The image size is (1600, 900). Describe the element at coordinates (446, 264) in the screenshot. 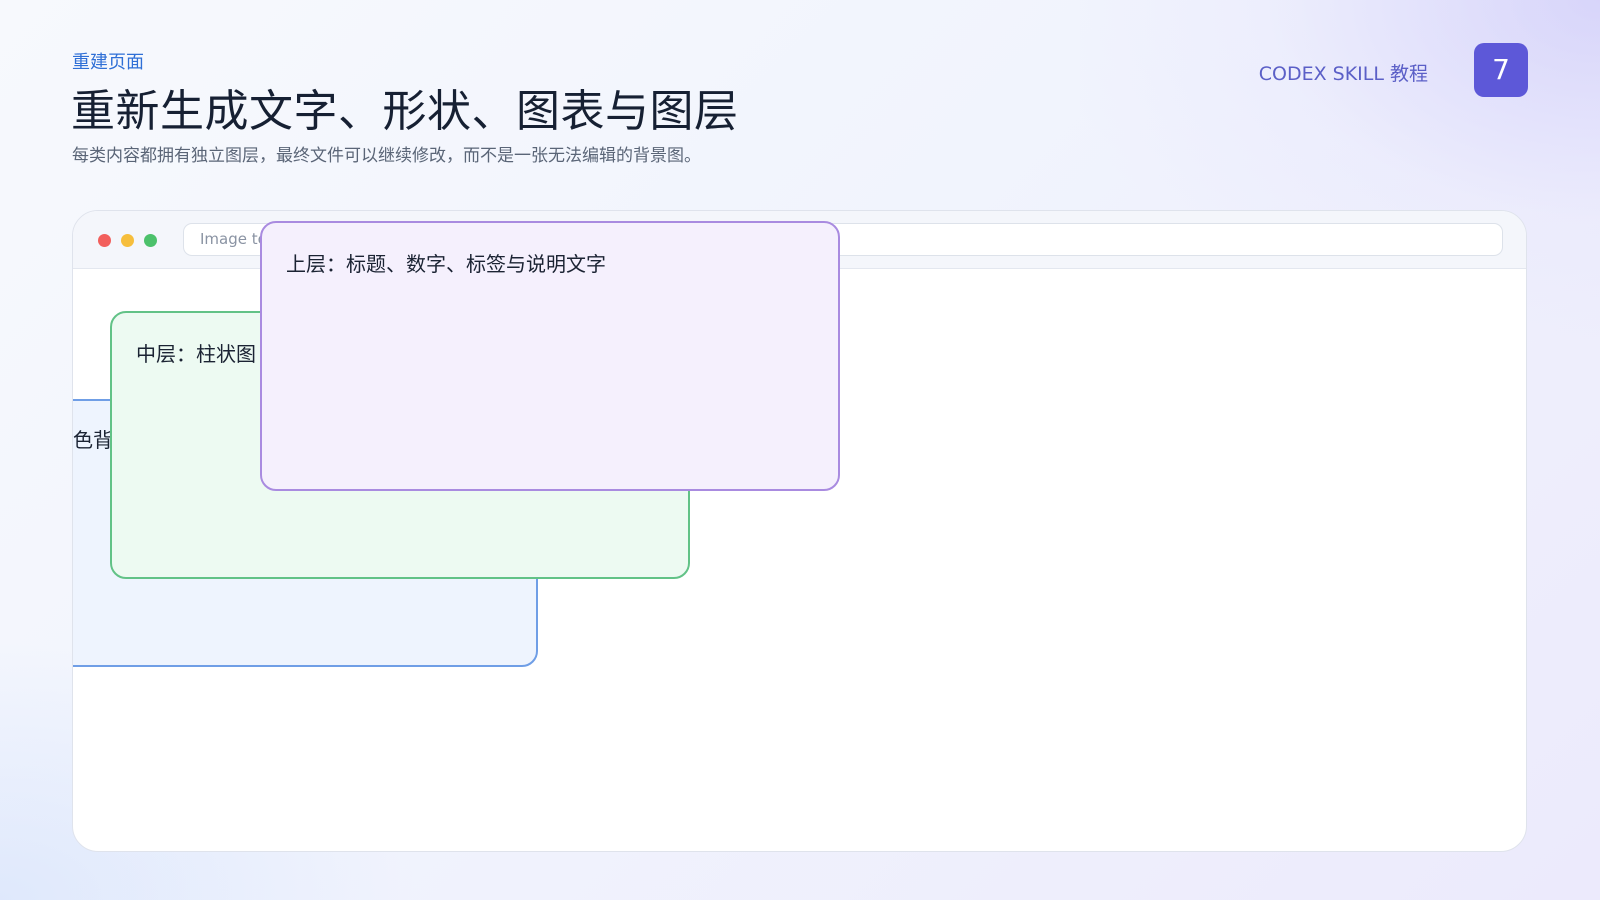

I see `top-layer-label: 上层：标题、数字、标签与说明文字` at that location.